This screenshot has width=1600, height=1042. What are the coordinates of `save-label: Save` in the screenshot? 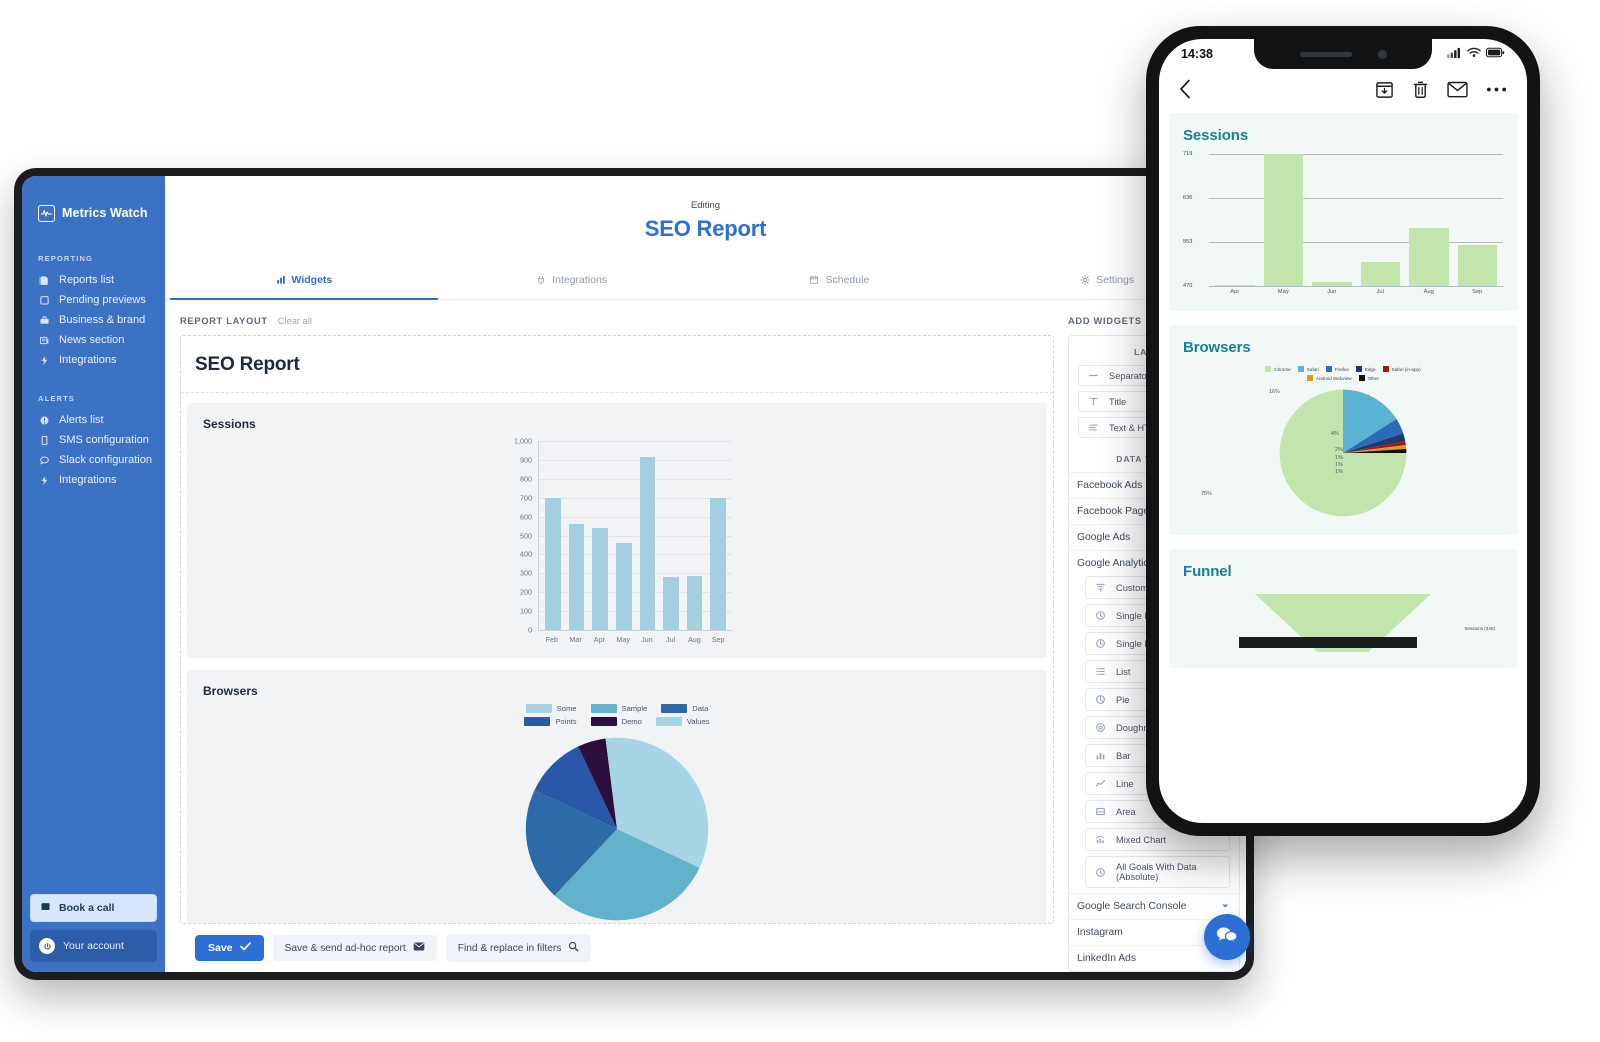 It's located at (220, 948).